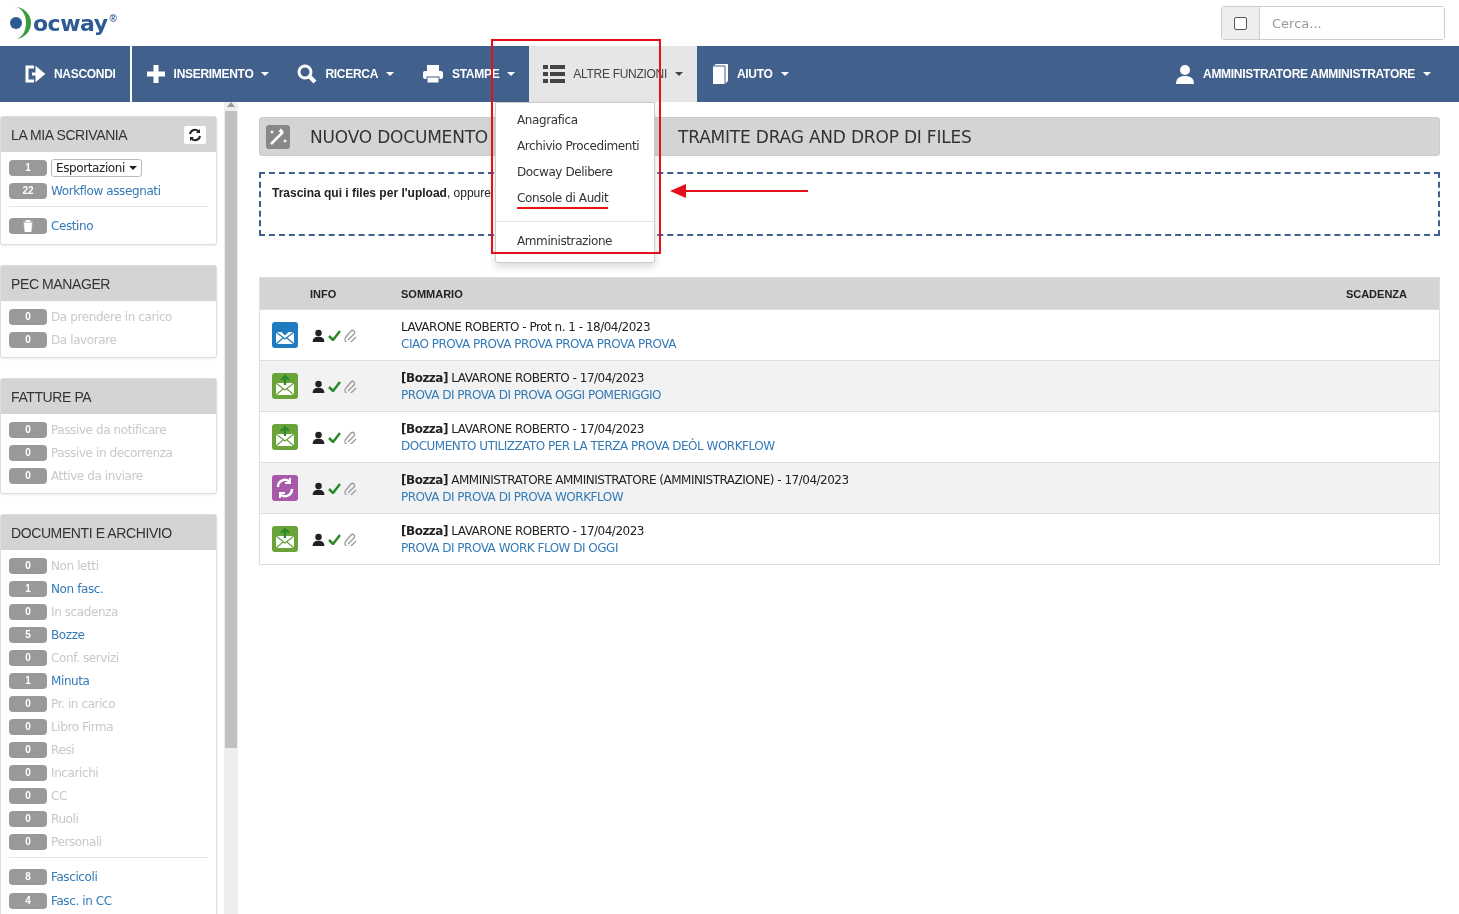 This screenshot has width=1459, height=914. Describe the element at coordinates (307, 74) in the screenshot. I see `search-icon` at that location.